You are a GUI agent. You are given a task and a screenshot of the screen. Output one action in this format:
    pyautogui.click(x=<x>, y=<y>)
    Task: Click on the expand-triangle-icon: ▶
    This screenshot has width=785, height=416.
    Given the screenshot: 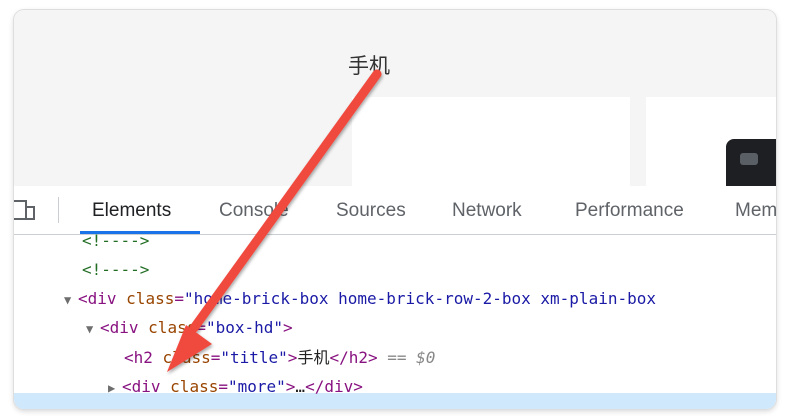 What is the action you would take?
    pyautogui.click(x=115, y=388)
    